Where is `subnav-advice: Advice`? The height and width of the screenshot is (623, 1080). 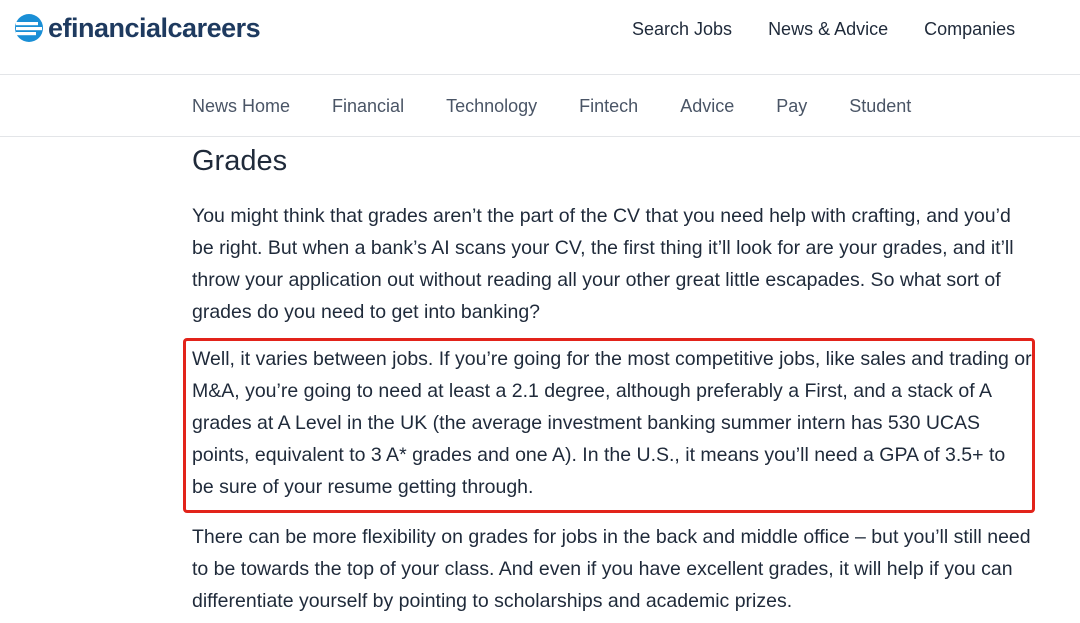
subnav-advice: Advice is located at coordinates (707, 106).